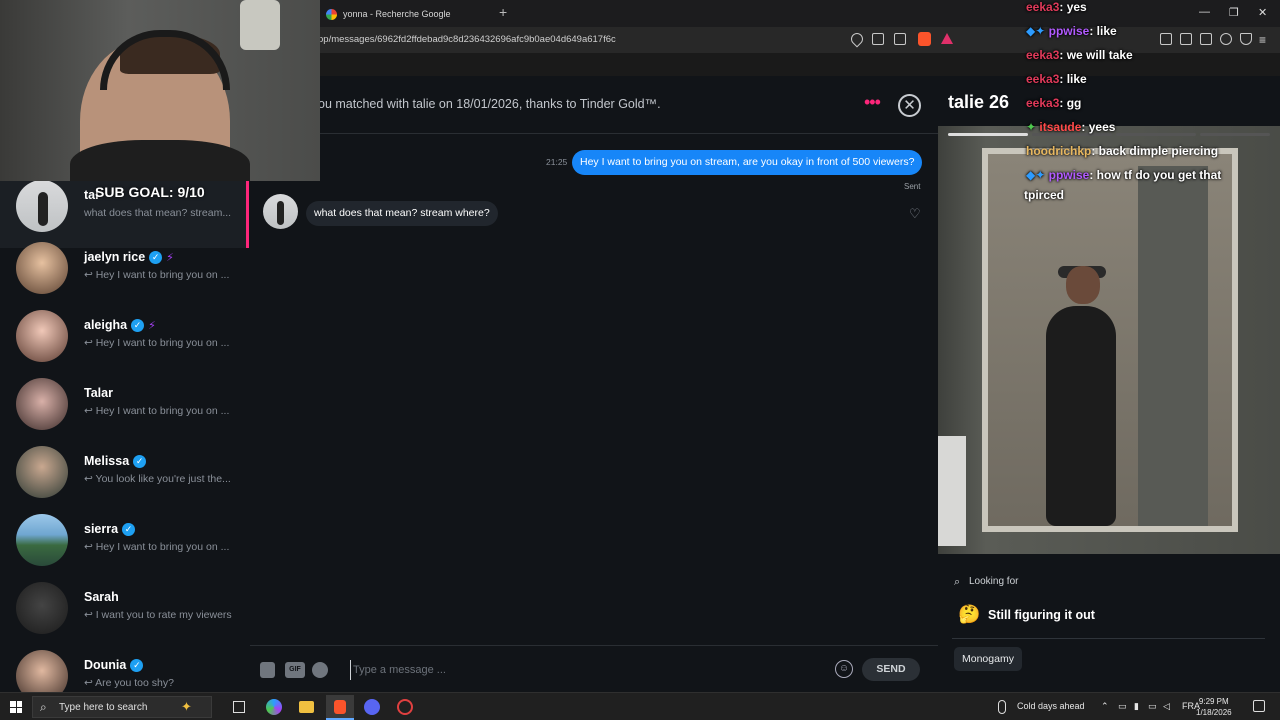  I want to click on badge-icon: ✦, so click(1031, 127).